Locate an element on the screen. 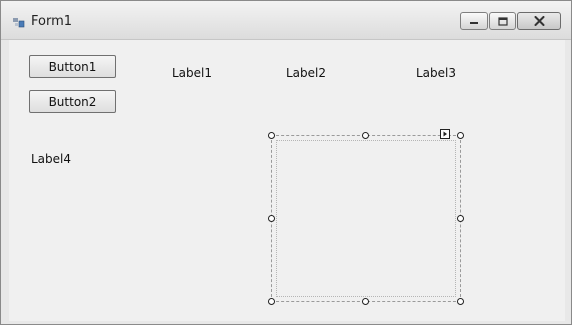 The width and height of the screenshot is (574, 327). button2: Button2 is located at coordinates (72, 101).